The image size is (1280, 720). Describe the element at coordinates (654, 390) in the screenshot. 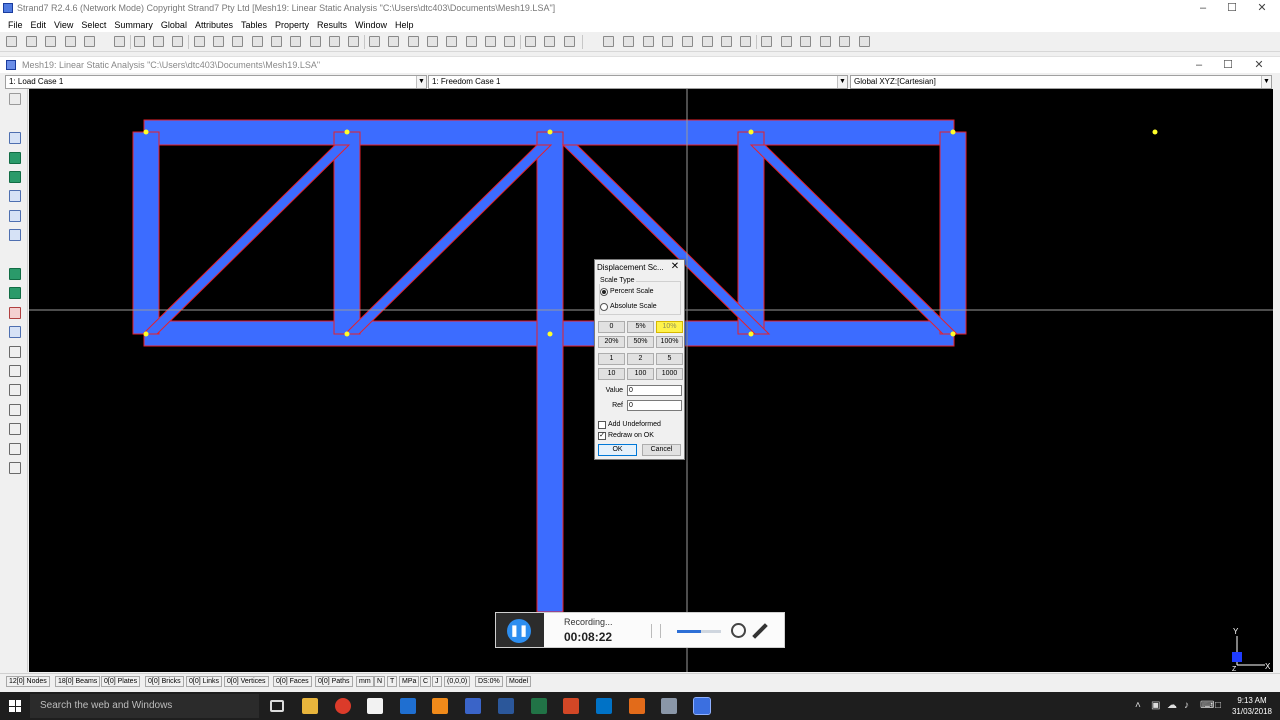

I see `value-input: 0` at that location.